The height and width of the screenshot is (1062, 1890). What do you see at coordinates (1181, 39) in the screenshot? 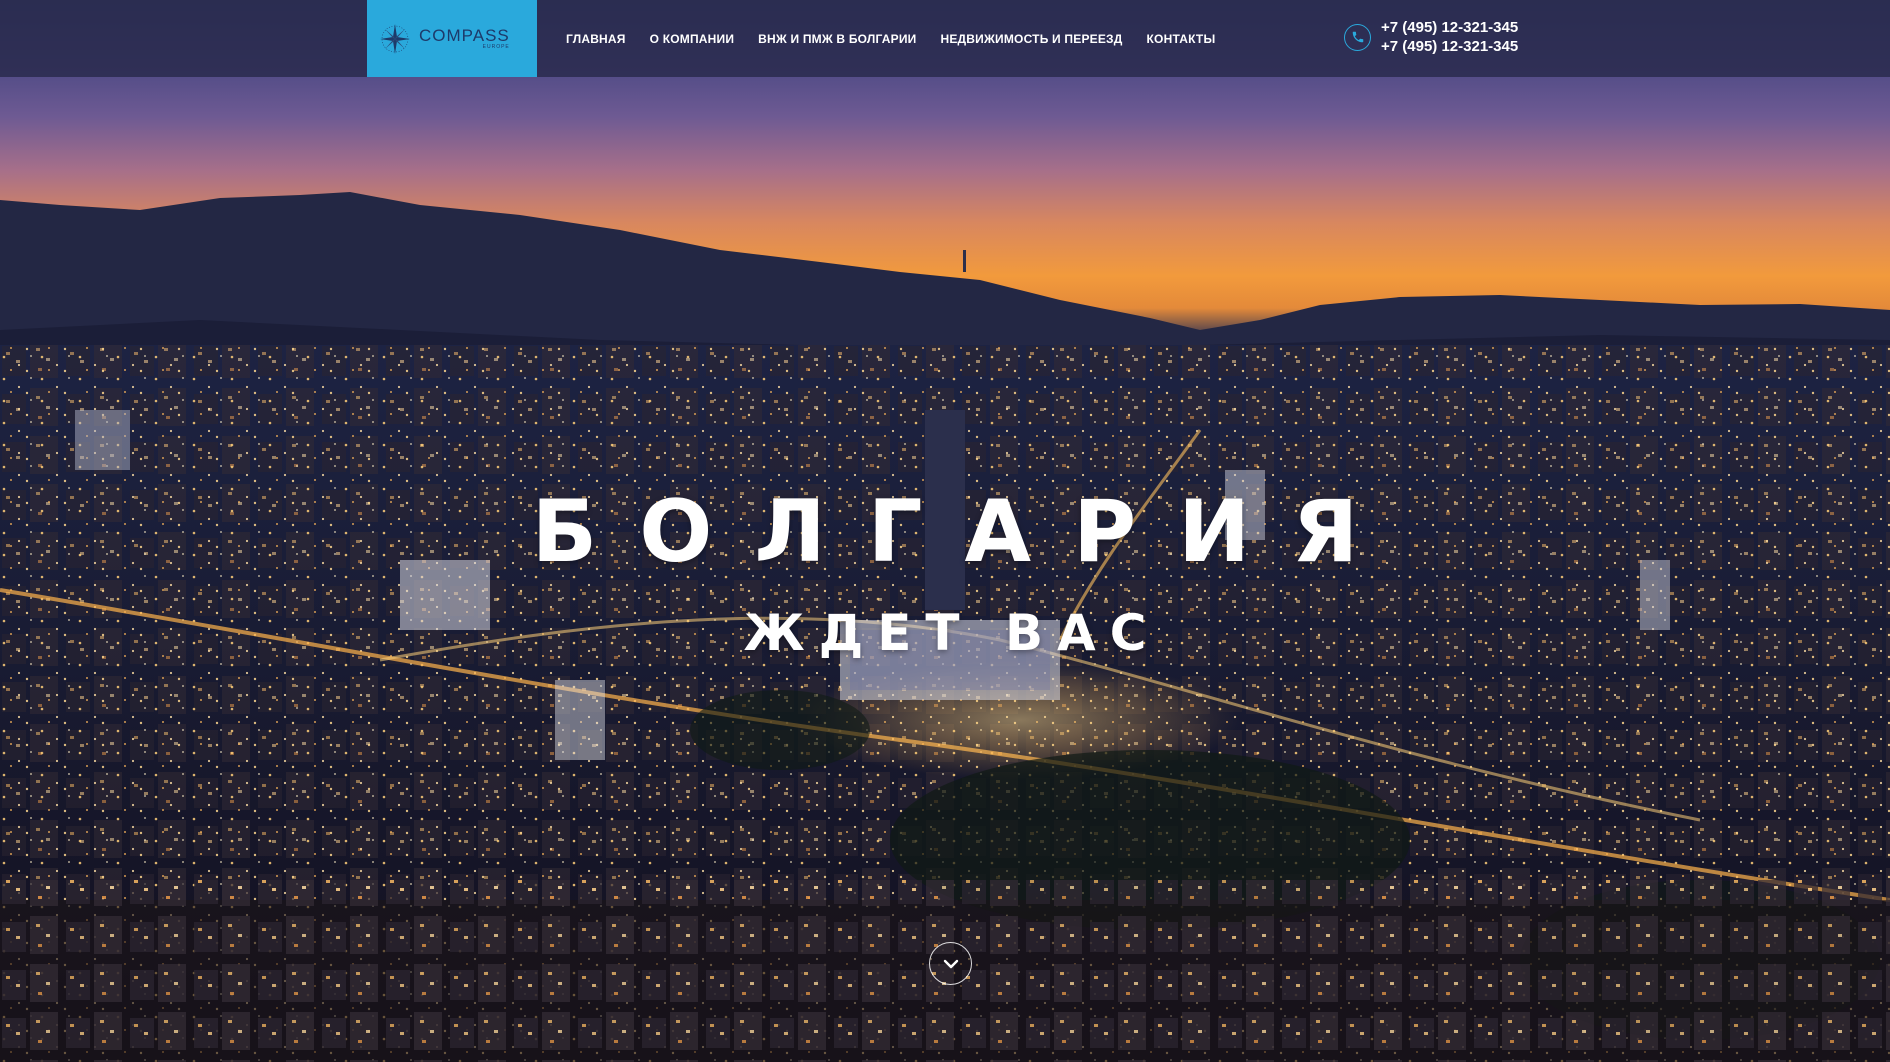
I see `nav-item-contacts: КОНТАКТЫ` at bounding box center [1181, 39].